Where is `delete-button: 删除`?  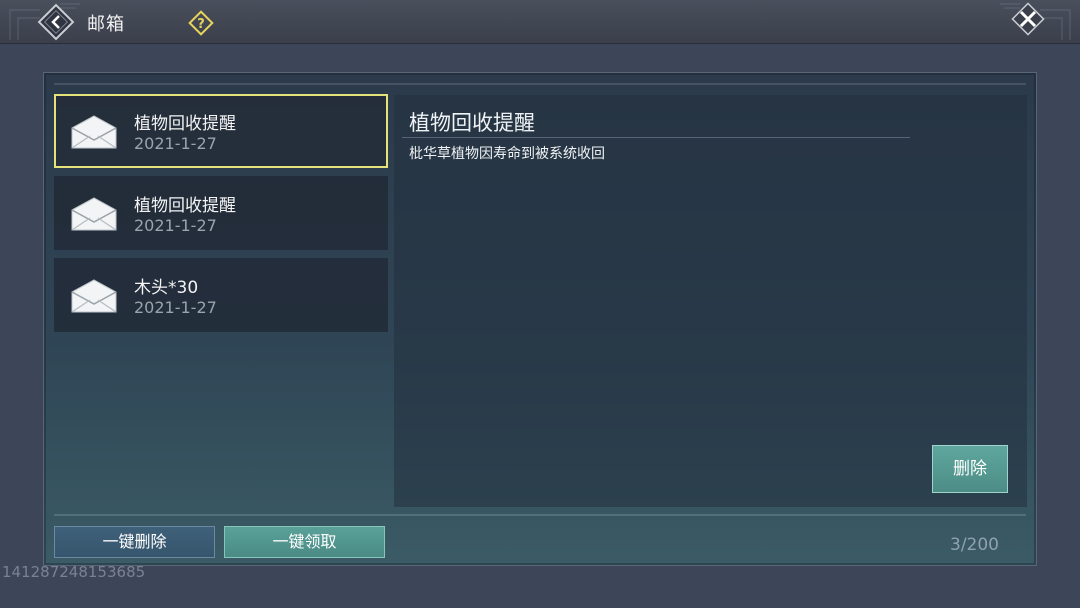 delete-button: 删除 is located at coordinates (970, 469).